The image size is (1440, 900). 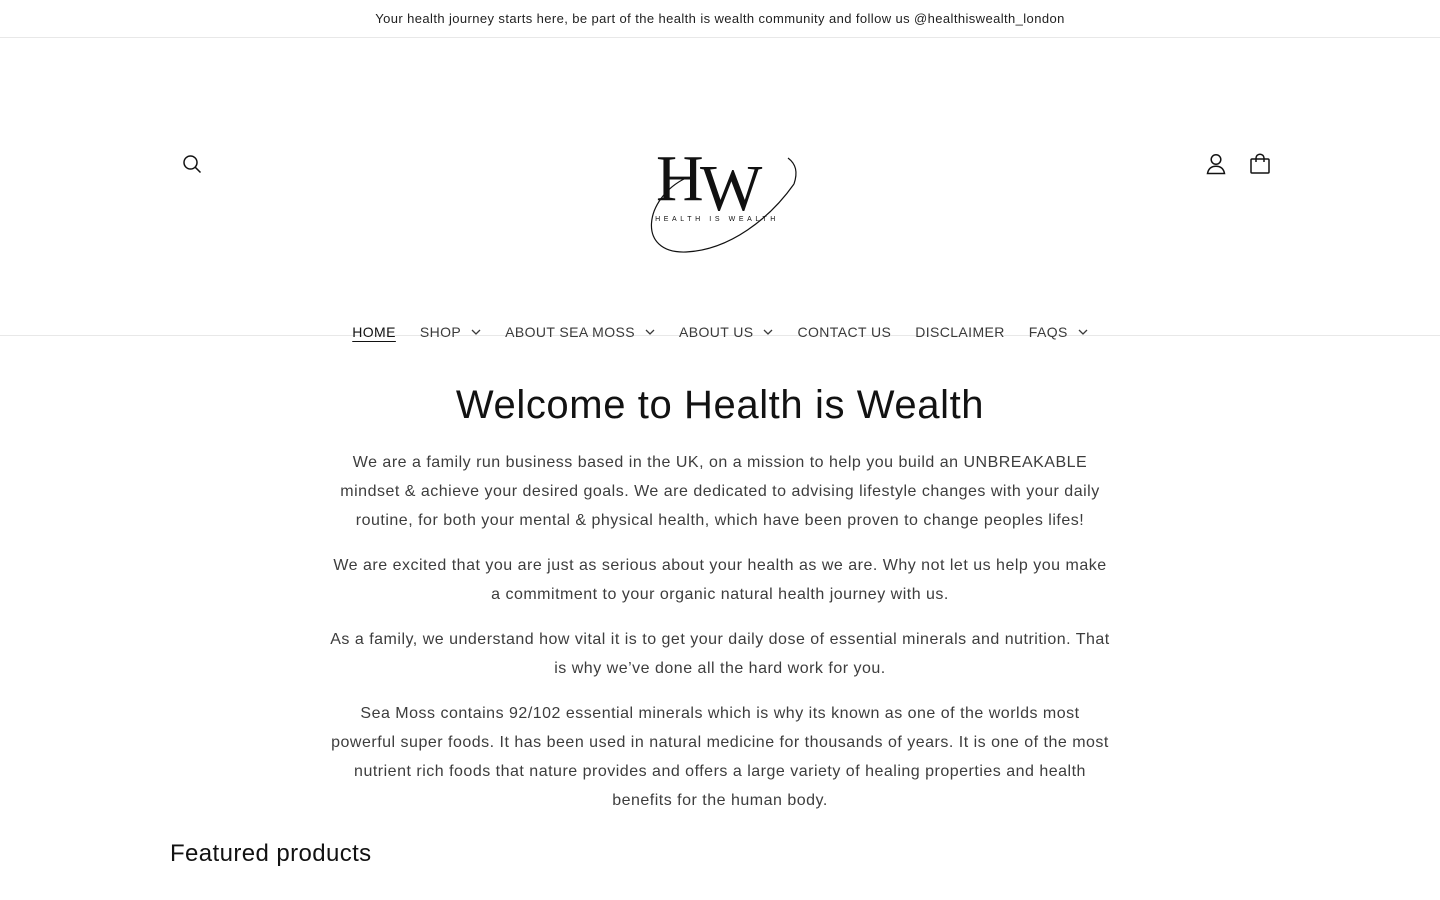 I want to click on svg-text: H, so click(x=680, y=178).